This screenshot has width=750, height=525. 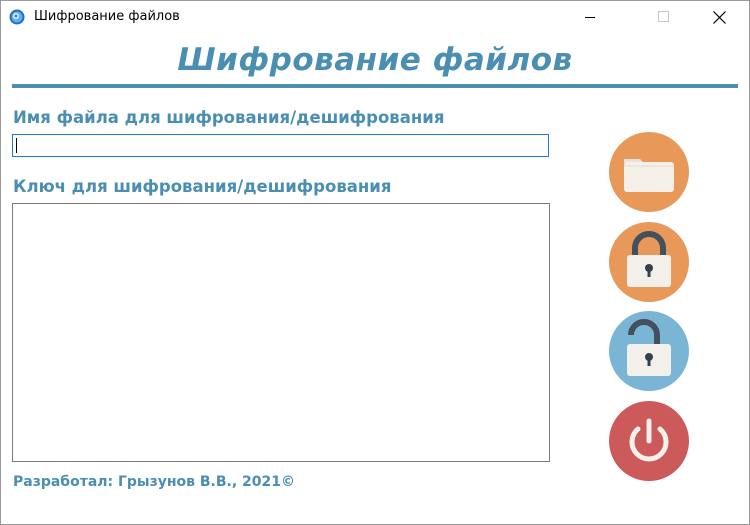 I want to click on close-button, so click(x=719, y=17).